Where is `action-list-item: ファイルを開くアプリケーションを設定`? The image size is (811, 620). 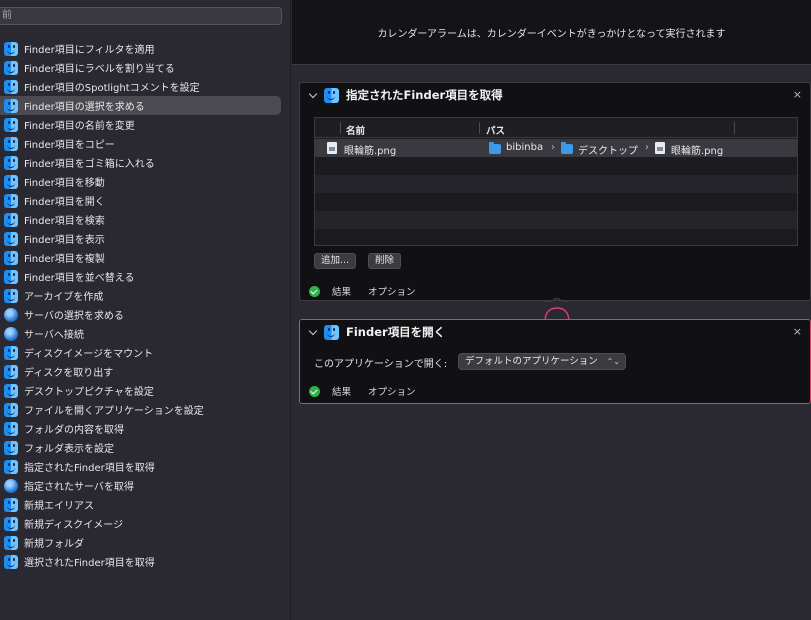
action-list-item: ファイルを開くアプリケーションを設定 is located at coordinates (145, 409).